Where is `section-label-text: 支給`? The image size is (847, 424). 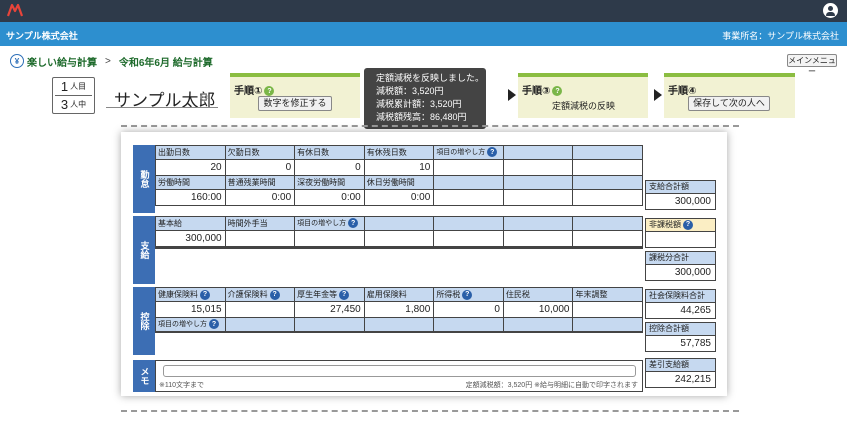 section-label-text: 支給 is located at coordinates (144, 250).